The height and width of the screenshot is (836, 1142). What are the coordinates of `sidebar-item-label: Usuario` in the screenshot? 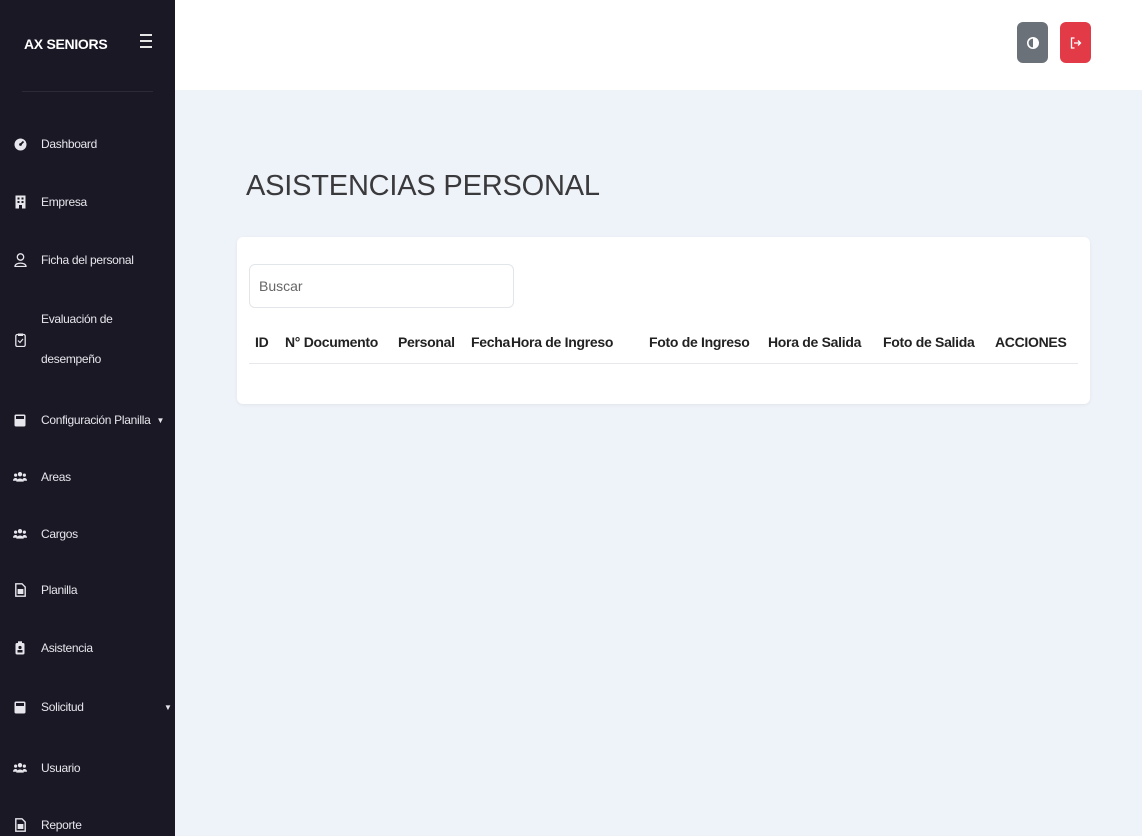 It's located at (61, 768).